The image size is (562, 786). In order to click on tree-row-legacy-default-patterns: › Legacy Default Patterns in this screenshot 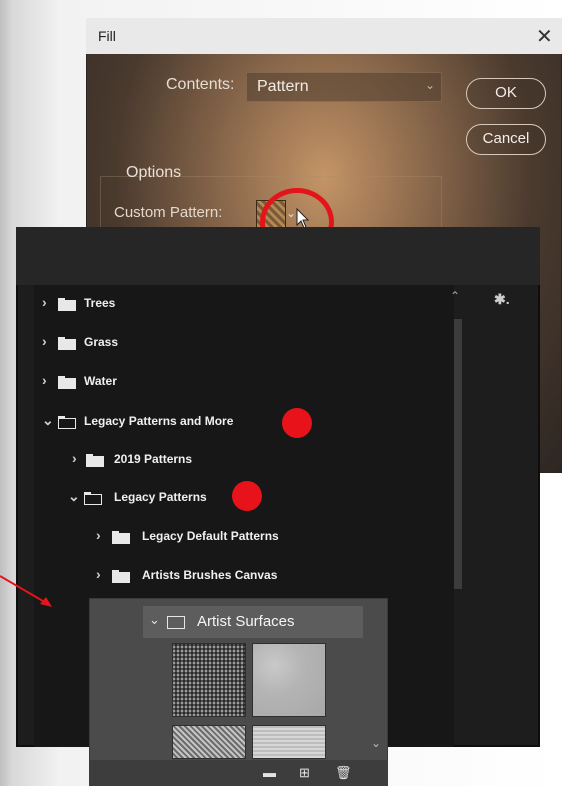, I will do `click(261, 539)`.